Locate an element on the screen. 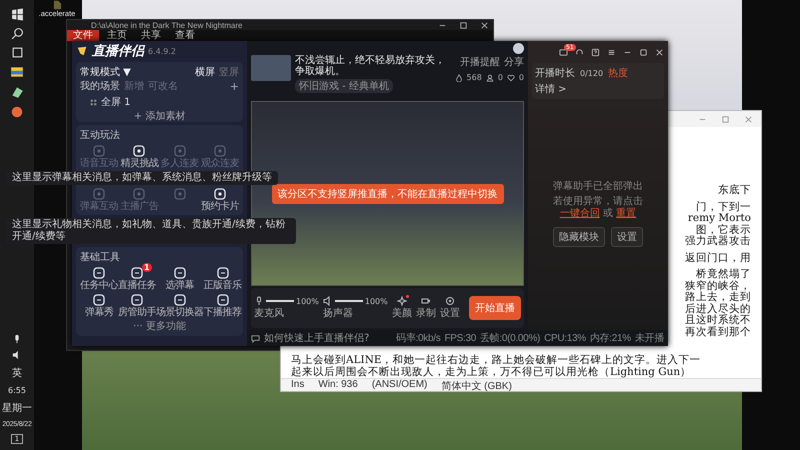  ribbon-tab: 主页 is located at coordinates (117, 35).